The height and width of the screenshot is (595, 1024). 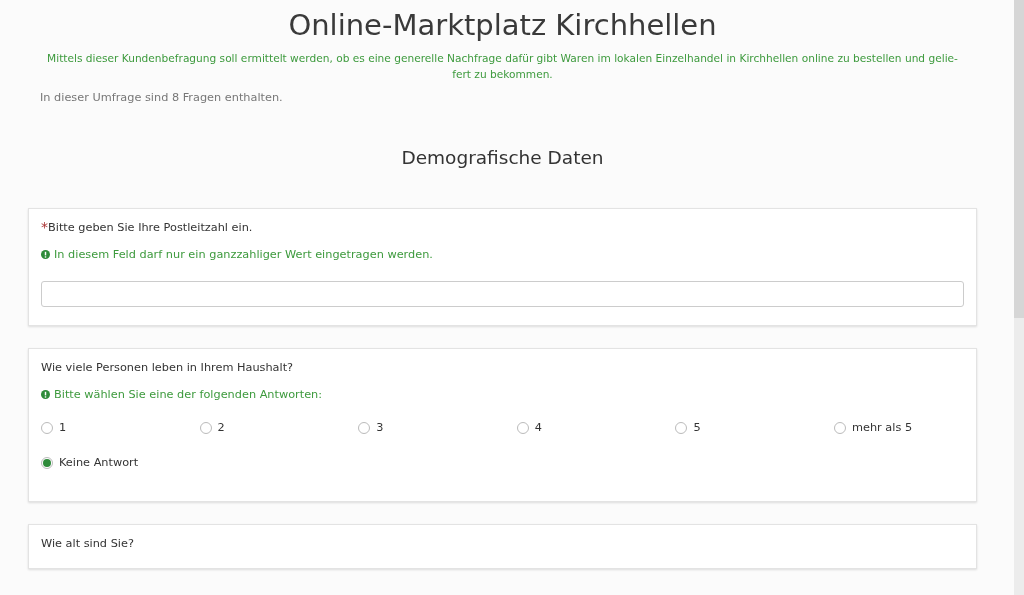 I want to click on question-hint: Bitte wählen Sie eine der folgenden Antworten:, so click(x=188, y=394).